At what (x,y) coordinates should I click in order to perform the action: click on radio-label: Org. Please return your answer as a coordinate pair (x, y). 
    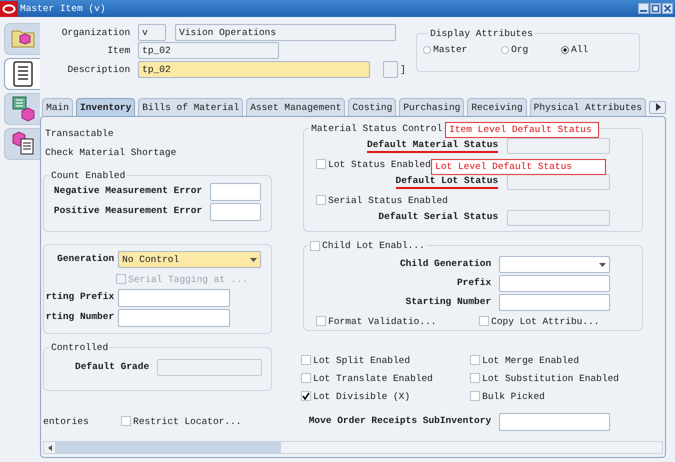
    Looking at the image, I should click on (519, 49).